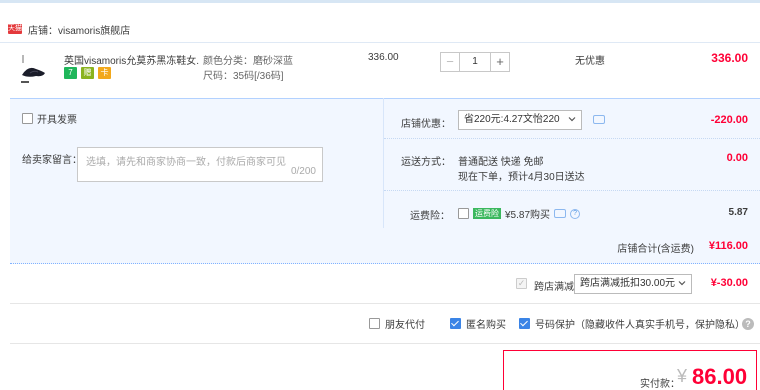  I want to click on cross-store-select-value: 跨店满减抵扣30.00元, so click(628, 283).